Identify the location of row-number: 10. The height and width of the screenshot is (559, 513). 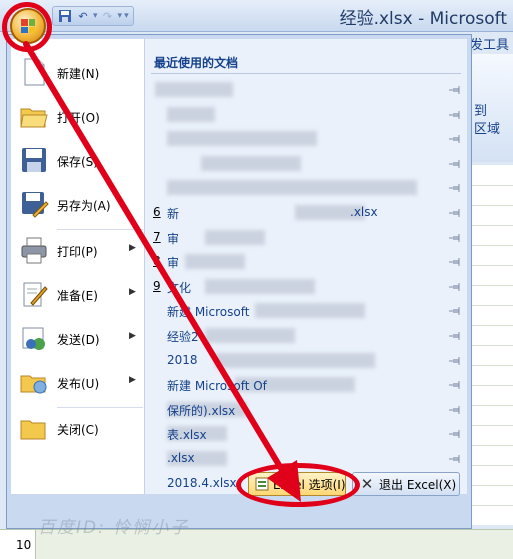
(24, 545).